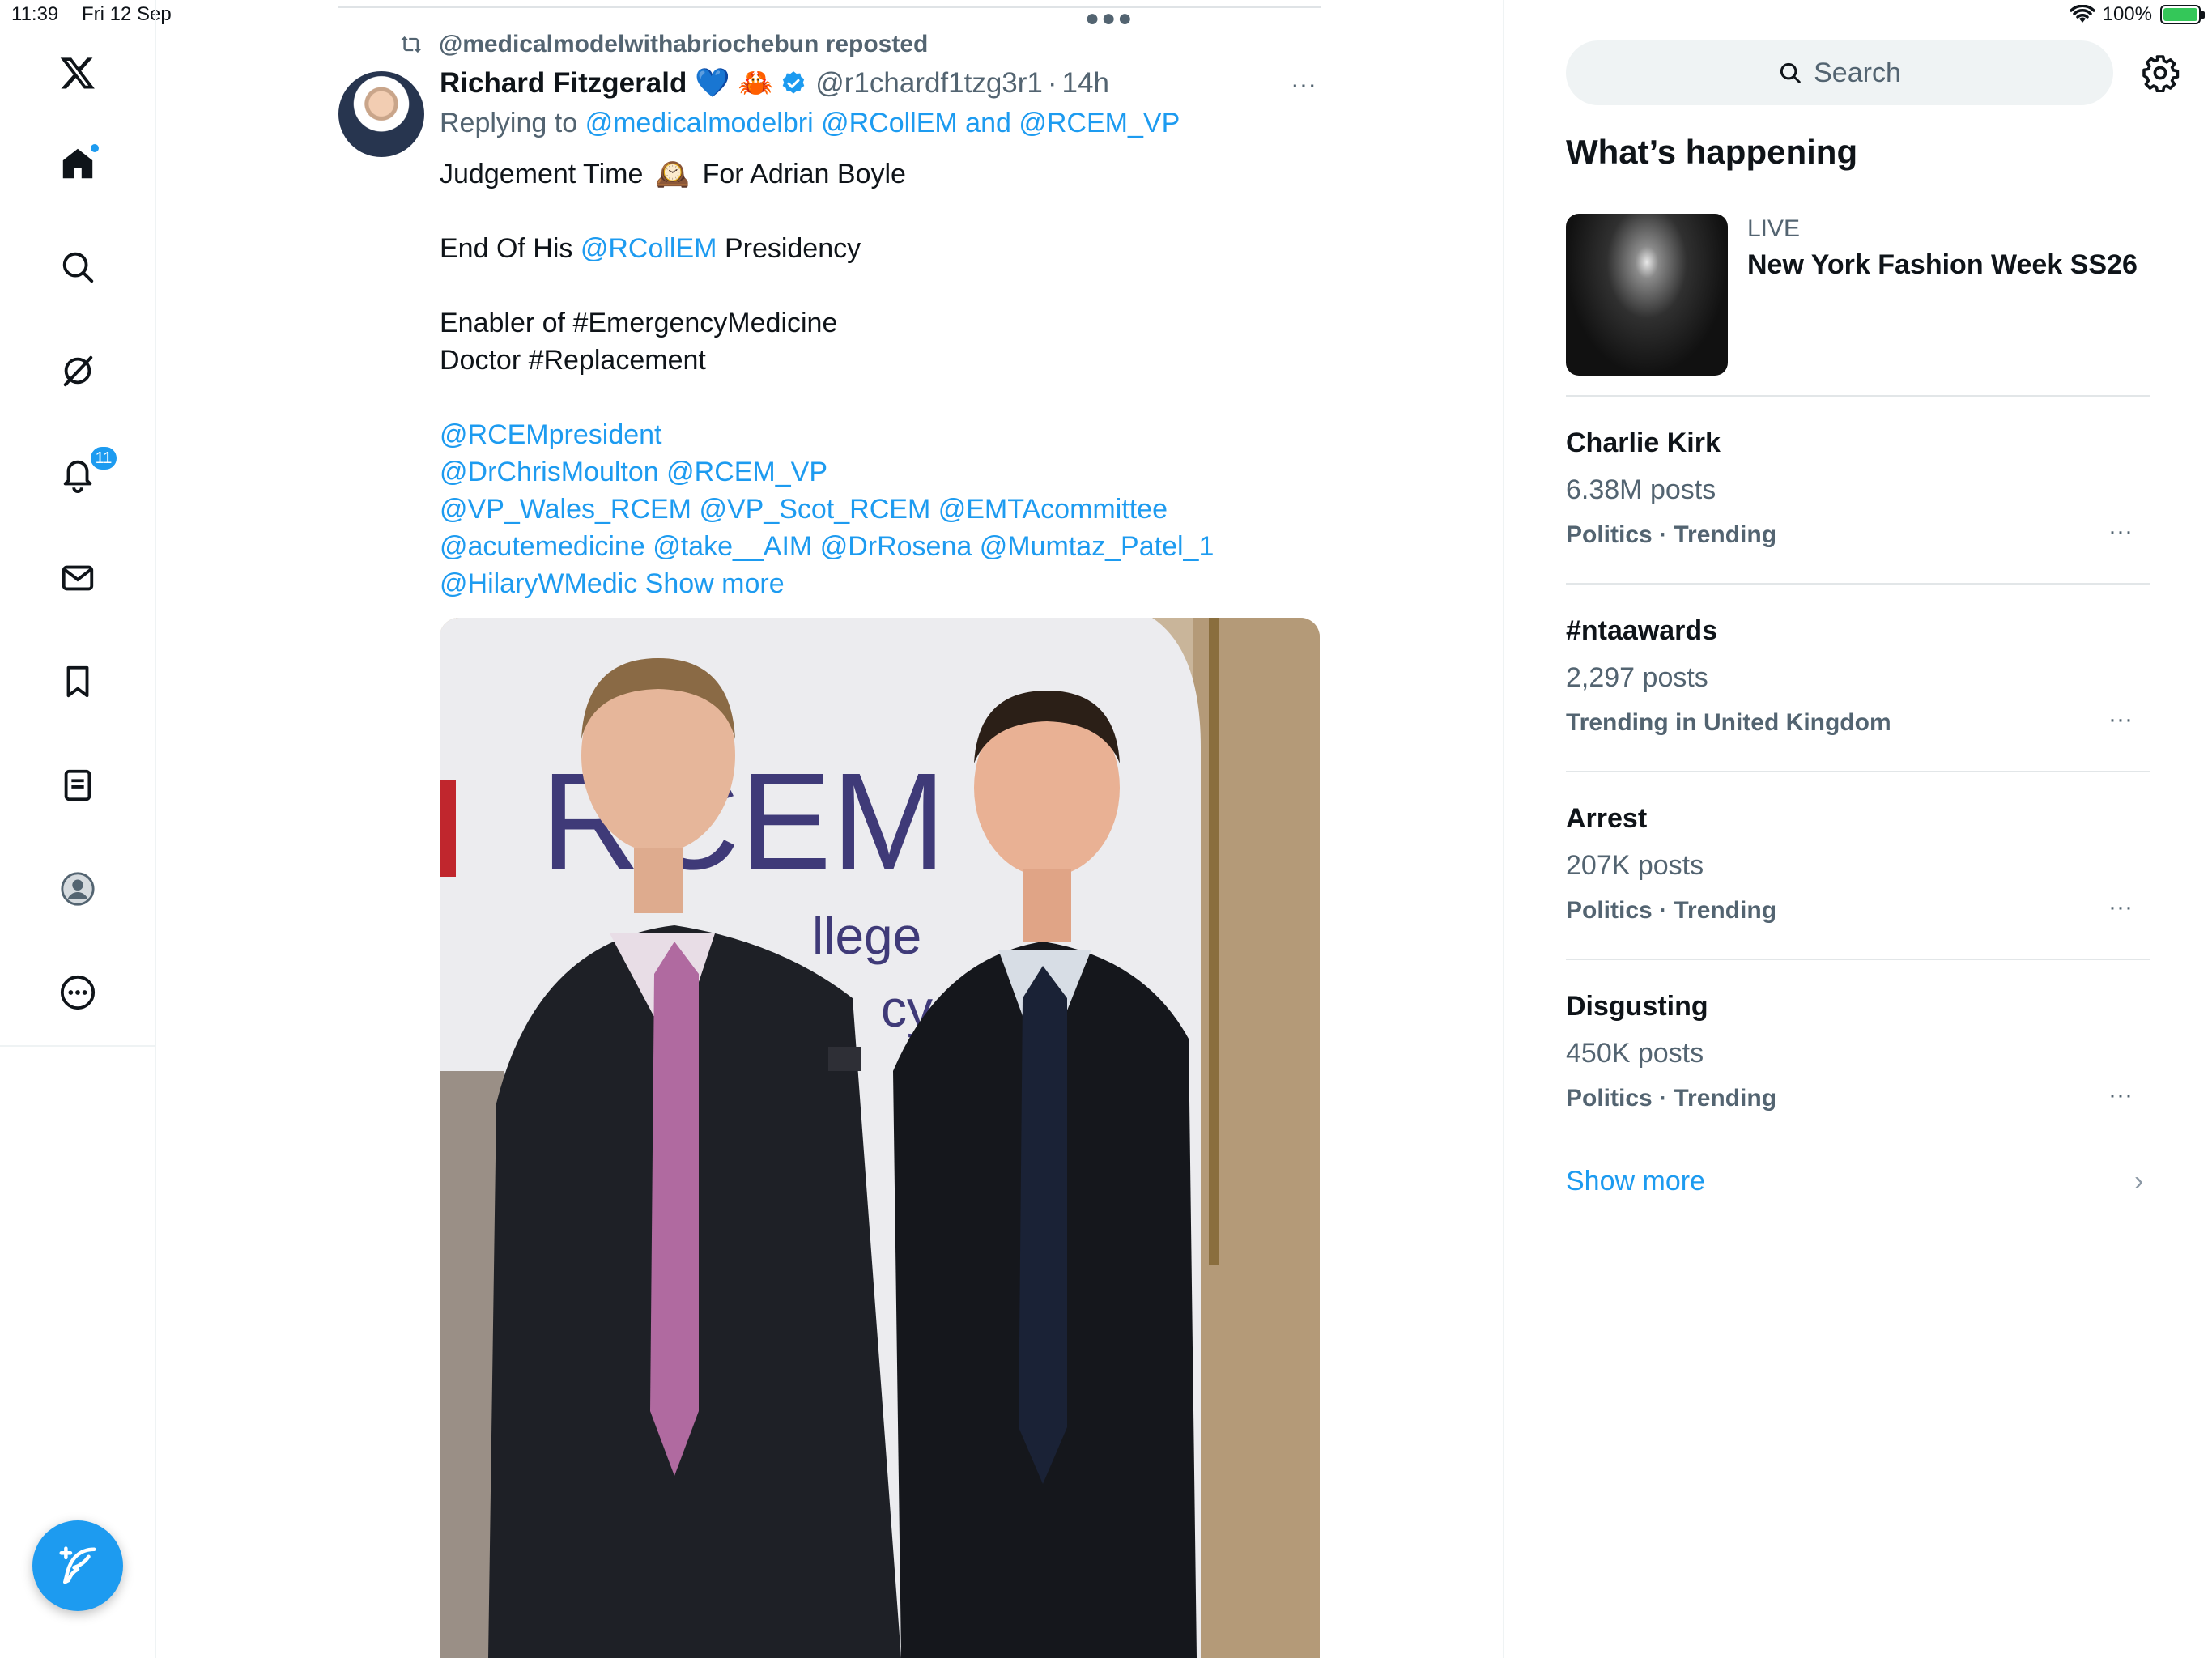 This screenshot has height=1658, width=2212. I want to click on live-event-thumbnail, so click(1647, 295).